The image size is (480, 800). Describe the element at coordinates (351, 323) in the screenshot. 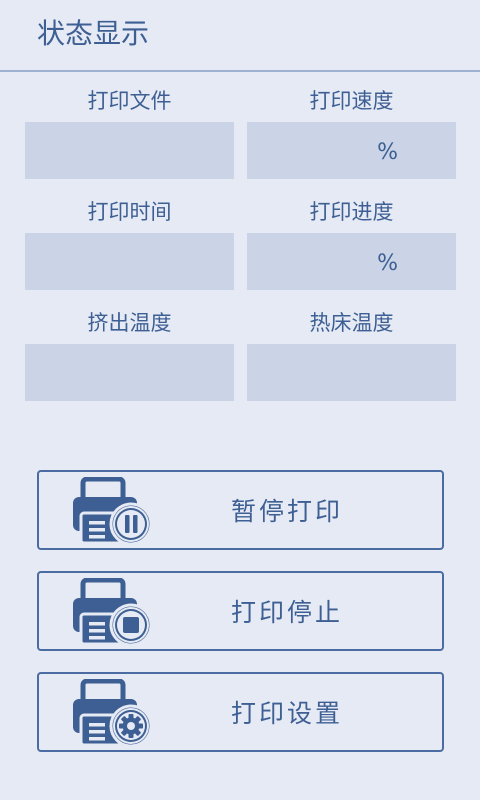

I see `bed-temp-label: 热床温度` at that location.